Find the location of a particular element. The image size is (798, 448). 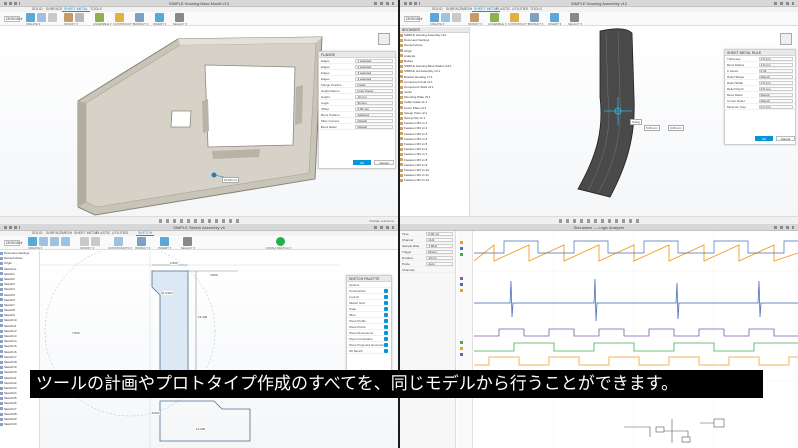

circle-icon is located at coordinates (54, 241).